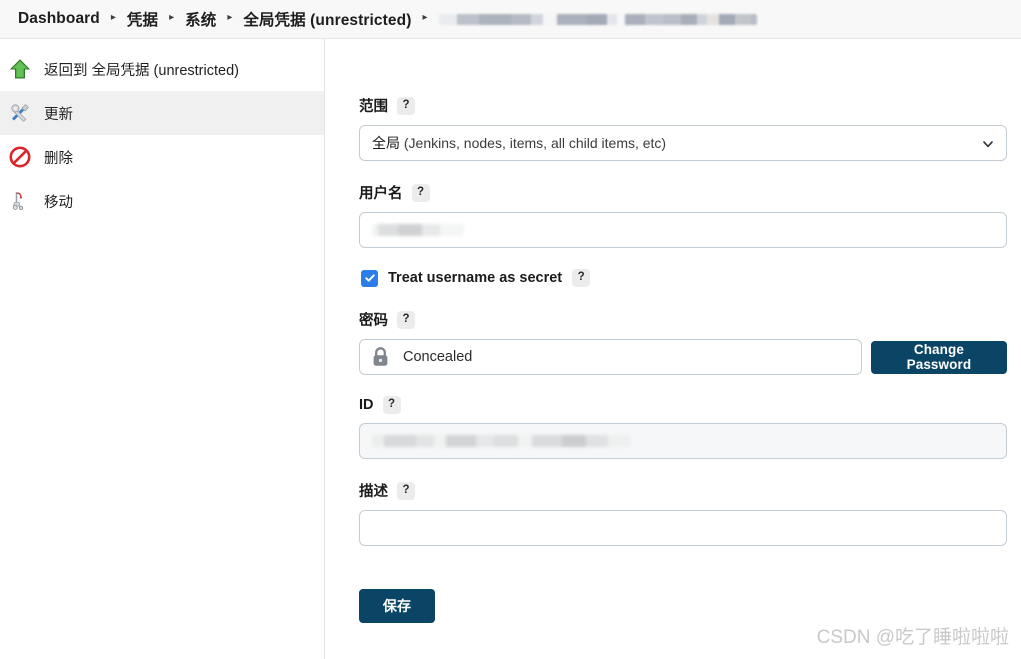 The height and width of the screenshot is (659, 1021). What do you see at coordinates (683, 441) in the screenshot?
I see `id-input` at bounding box center [683, 441].